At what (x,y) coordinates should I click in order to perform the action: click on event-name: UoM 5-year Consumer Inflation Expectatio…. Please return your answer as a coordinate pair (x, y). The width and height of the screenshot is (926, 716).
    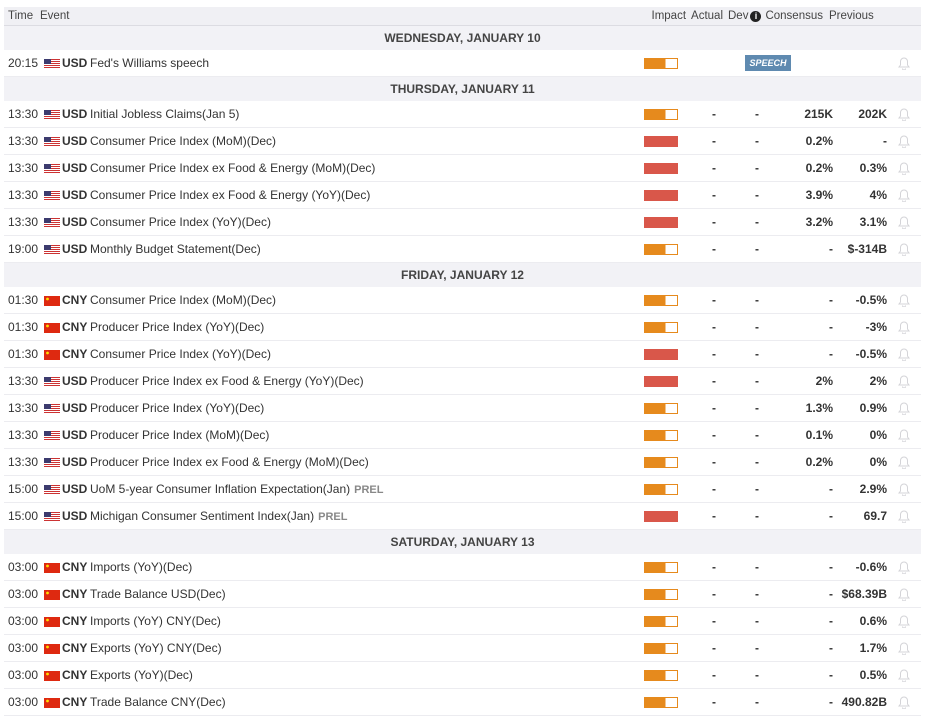
    Looking at the image, I should click on (220, 489).